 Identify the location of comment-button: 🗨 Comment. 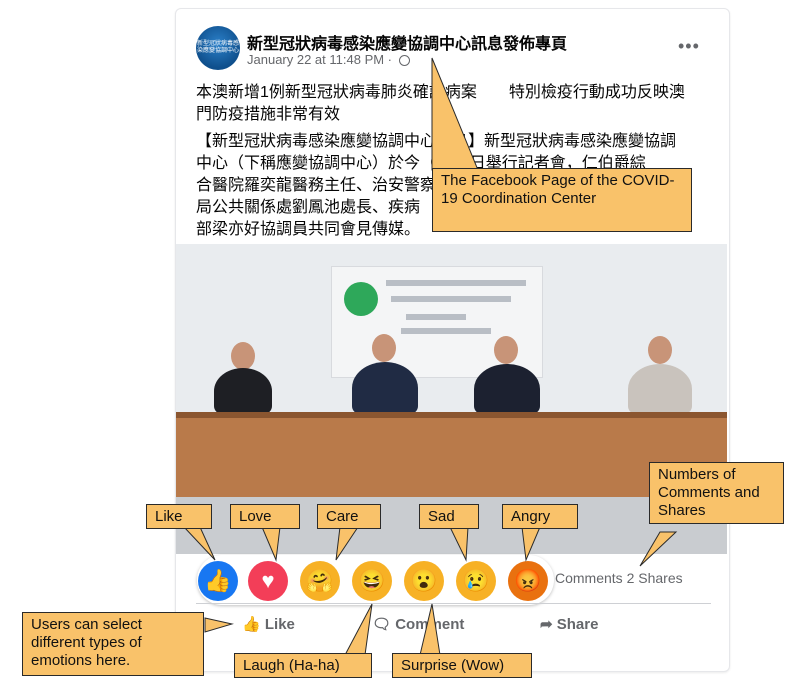
(418, 624).